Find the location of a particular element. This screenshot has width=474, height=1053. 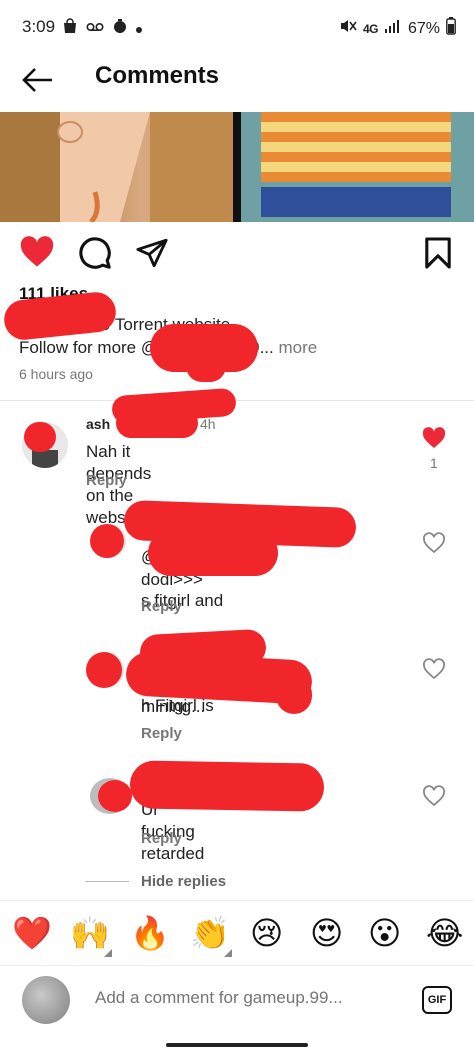

emoji-red-heart: ❤️ is located at coordinates (32, 933).